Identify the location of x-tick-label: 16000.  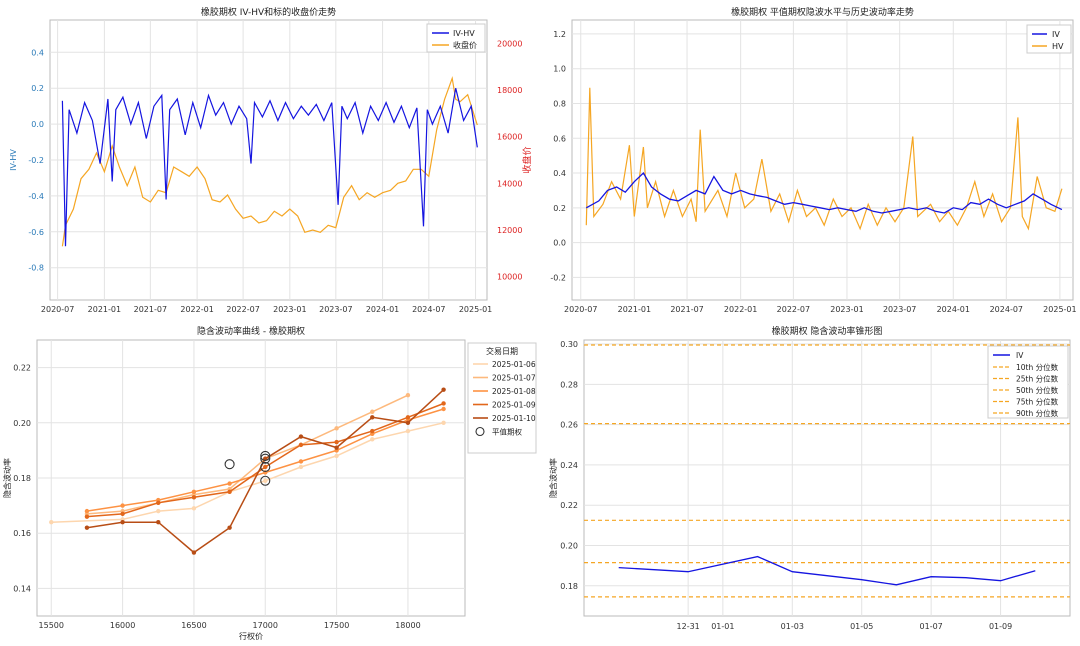
(122, 625).